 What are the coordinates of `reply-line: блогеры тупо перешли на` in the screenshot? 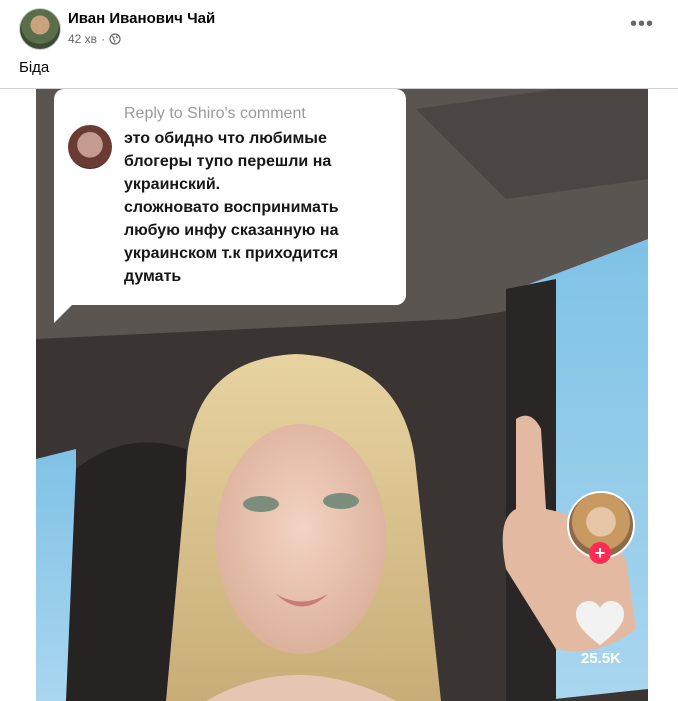 It's located at (228, 161).